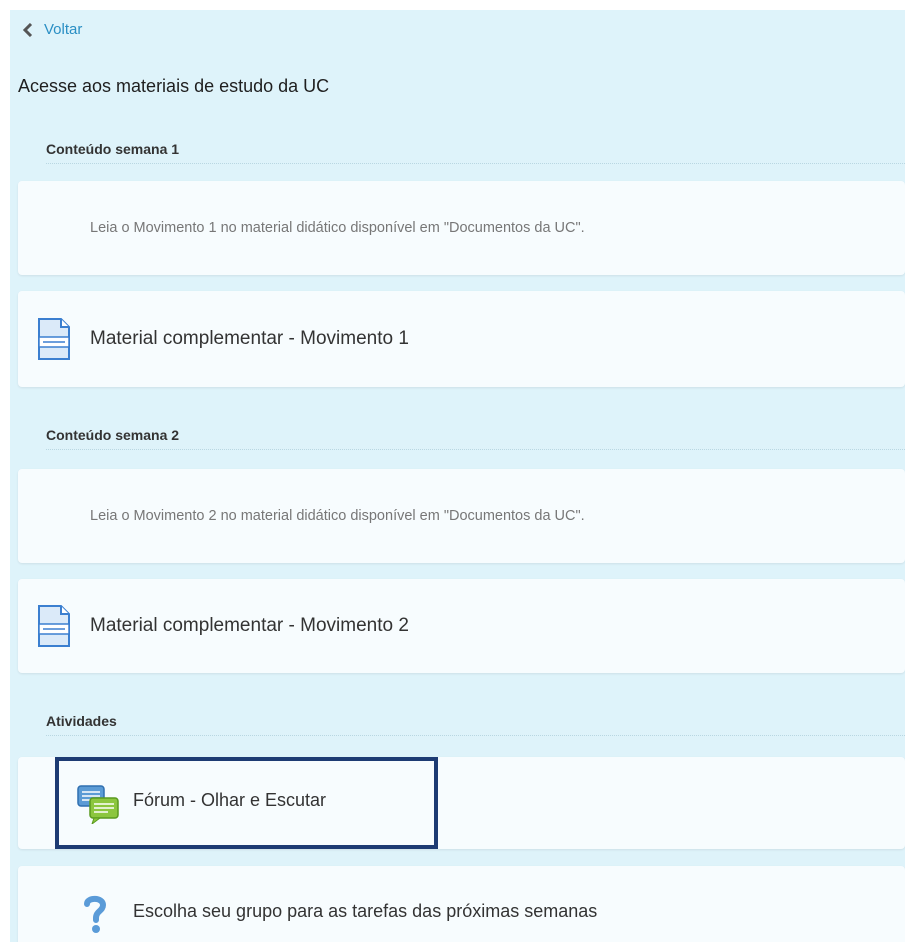  Describe the element at coordinates (98, 804) in the screenshot. I see `forum-icon` at that location.